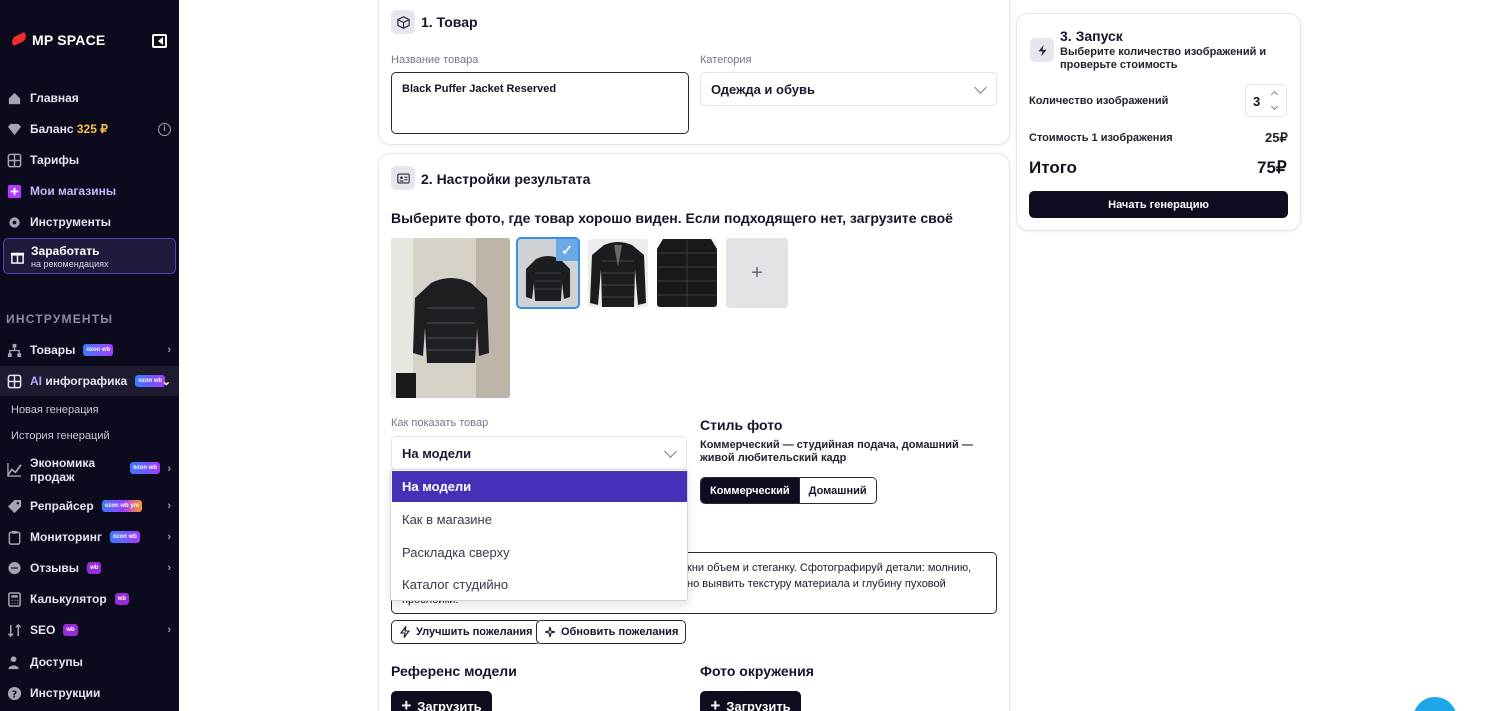 This screenshot has width=1502, height=711. Describe the element at coordinates (70, 630) in the screenshot. I see `marketplace-badge: wb` at that location.